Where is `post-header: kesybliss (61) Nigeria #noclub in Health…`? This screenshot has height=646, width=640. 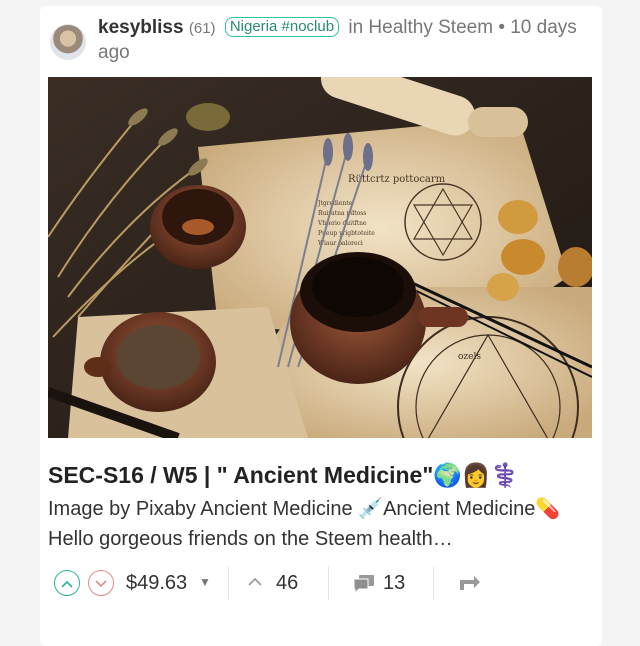 post-header: kesybliss (61) Nigeria #noclub in Health… is located at coordinates (320, 46).